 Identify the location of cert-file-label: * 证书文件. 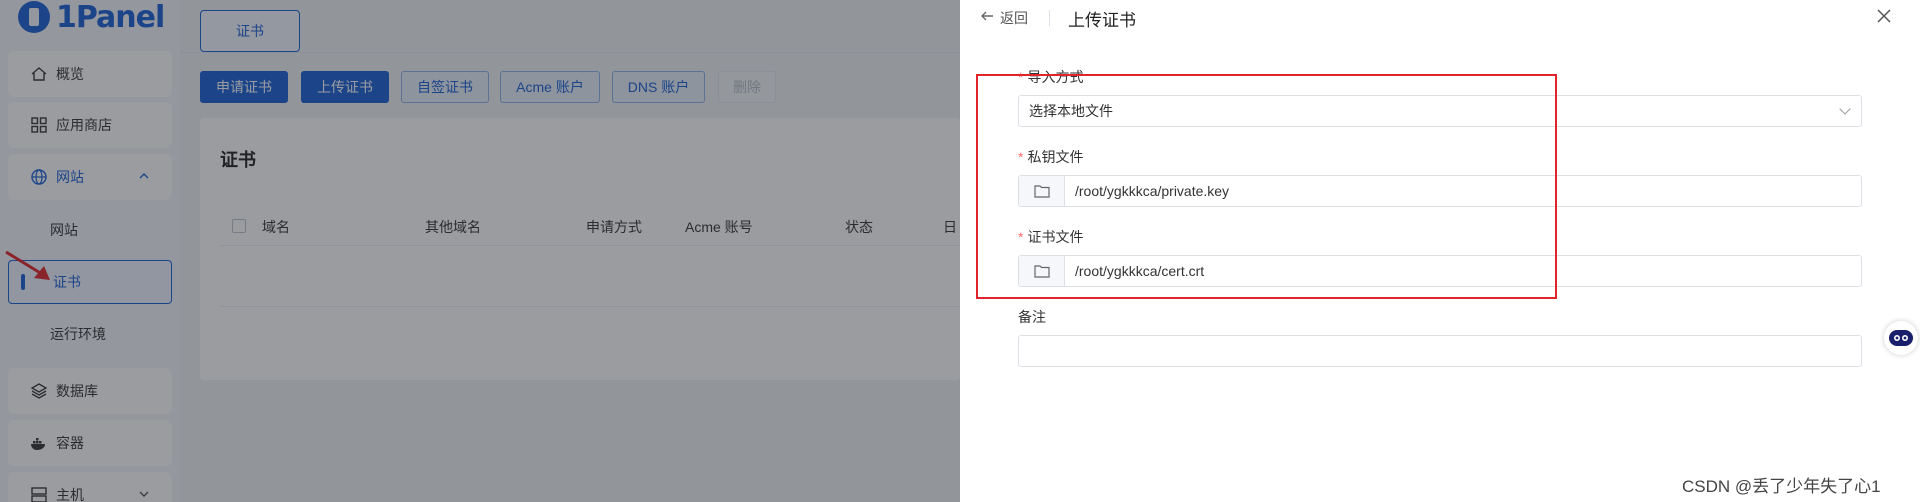
(1050, 237).